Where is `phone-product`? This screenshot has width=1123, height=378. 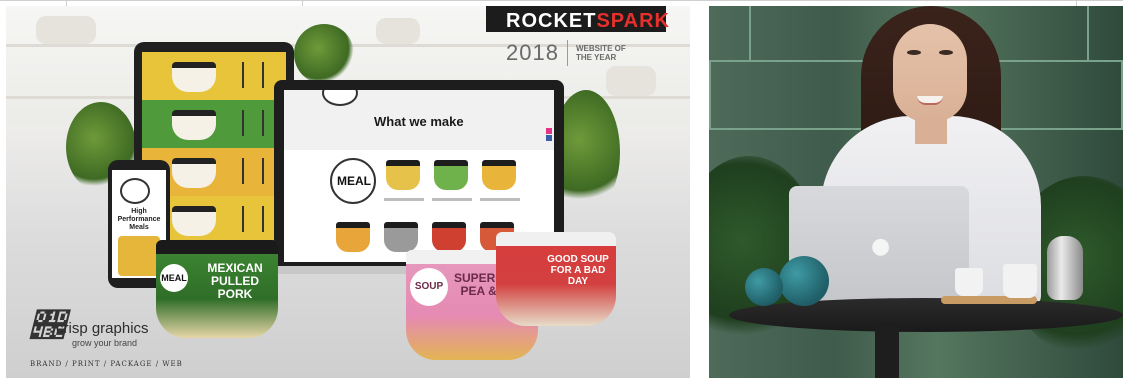 phone-product is located at coordinates (139, 256).